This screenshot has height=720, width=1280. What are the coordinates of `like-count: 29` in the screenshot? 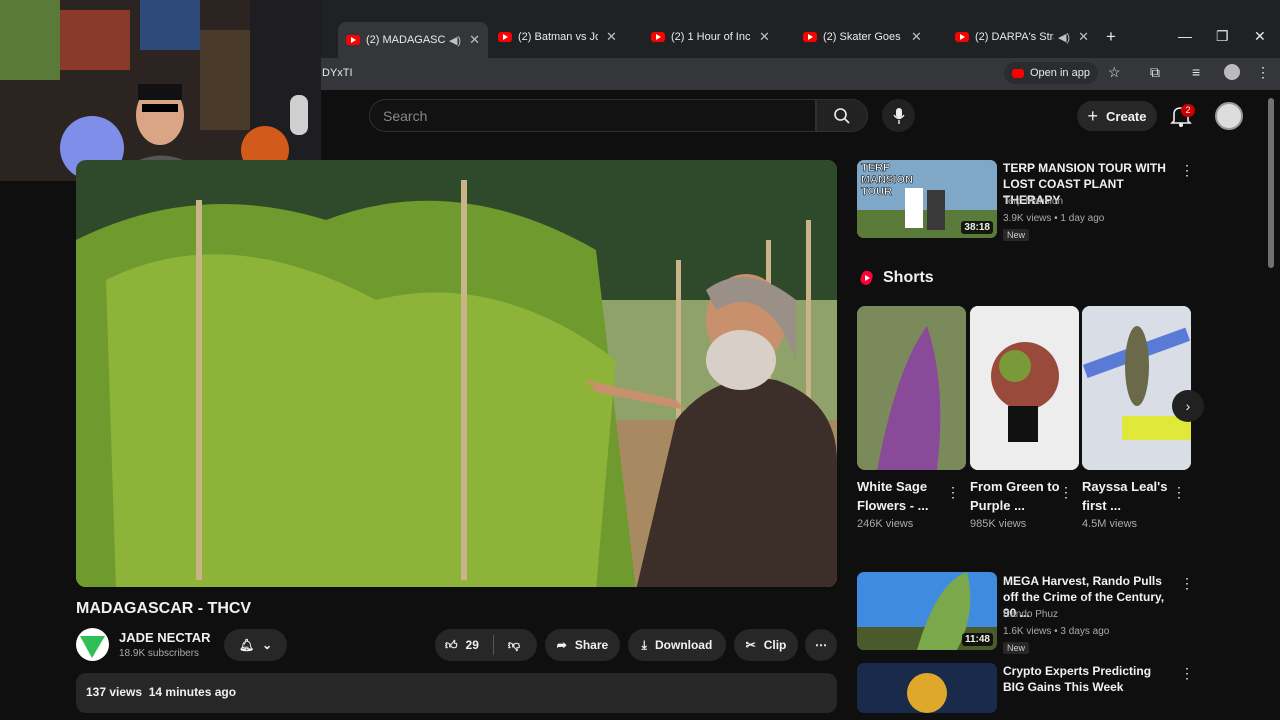 It's located at (472, 645).